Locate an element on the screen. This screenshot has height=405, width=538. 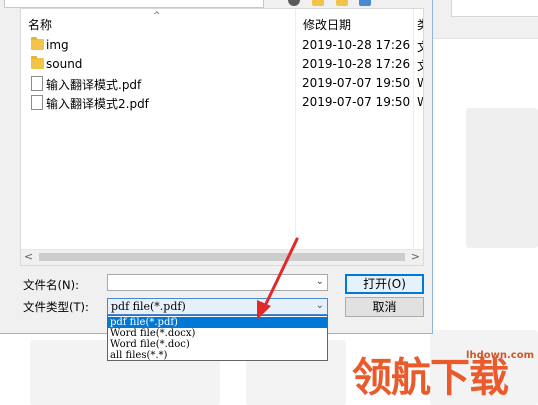
watermark-url: lhdown.com is located at coordinates (500, 355).